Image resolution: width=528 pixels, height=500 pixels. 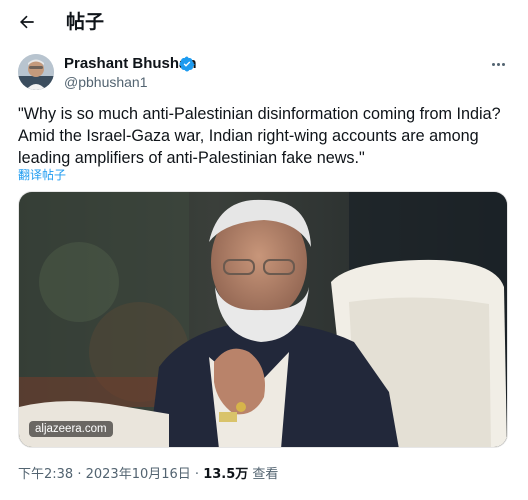 What do you see at coordinates (130, 64) in the screenshot?
I see `display-name: Prashant Bhushan` at bounding box center [130, 64].